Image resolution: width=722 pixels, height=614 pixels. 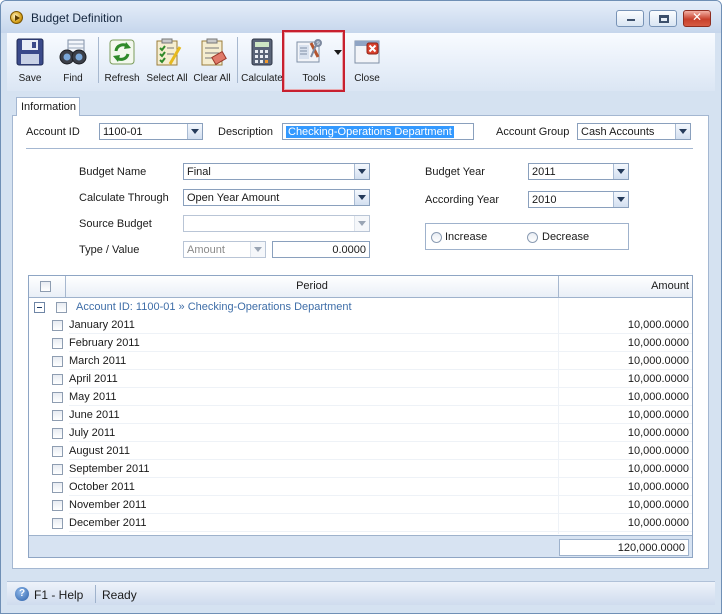 What do you see at coordinates (151, 131) in the screenshot?
I see `account-id-combo: 1100-01` at bounding box center [151, 131].